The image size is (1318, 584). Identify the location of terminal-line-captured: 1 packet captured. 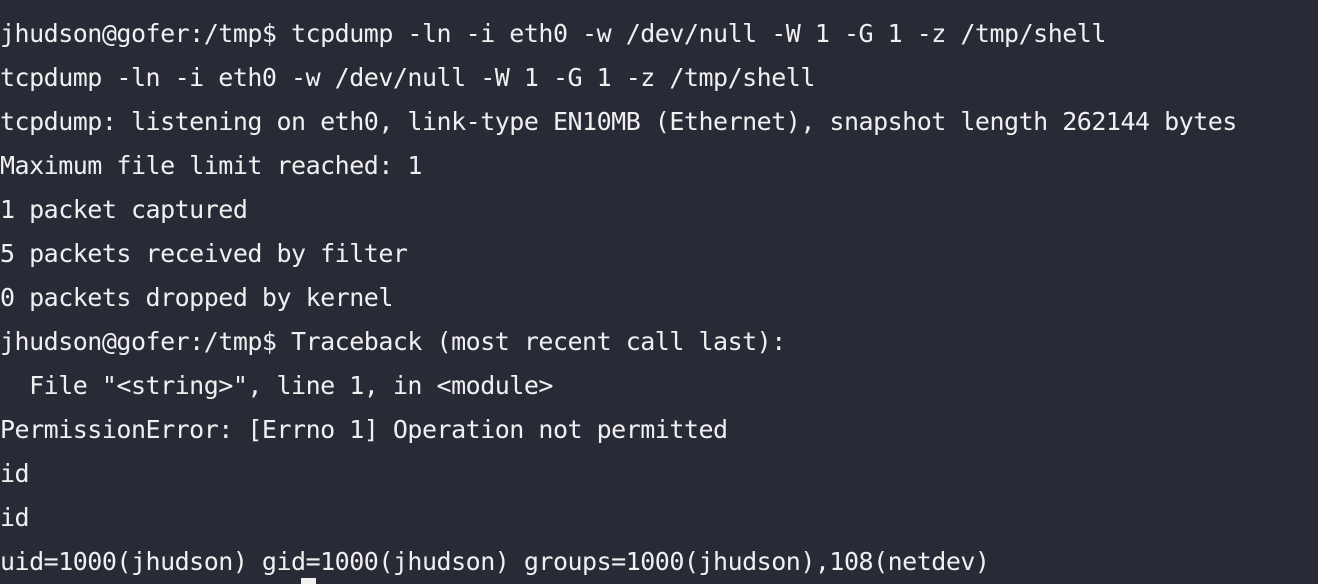
(124, 209).